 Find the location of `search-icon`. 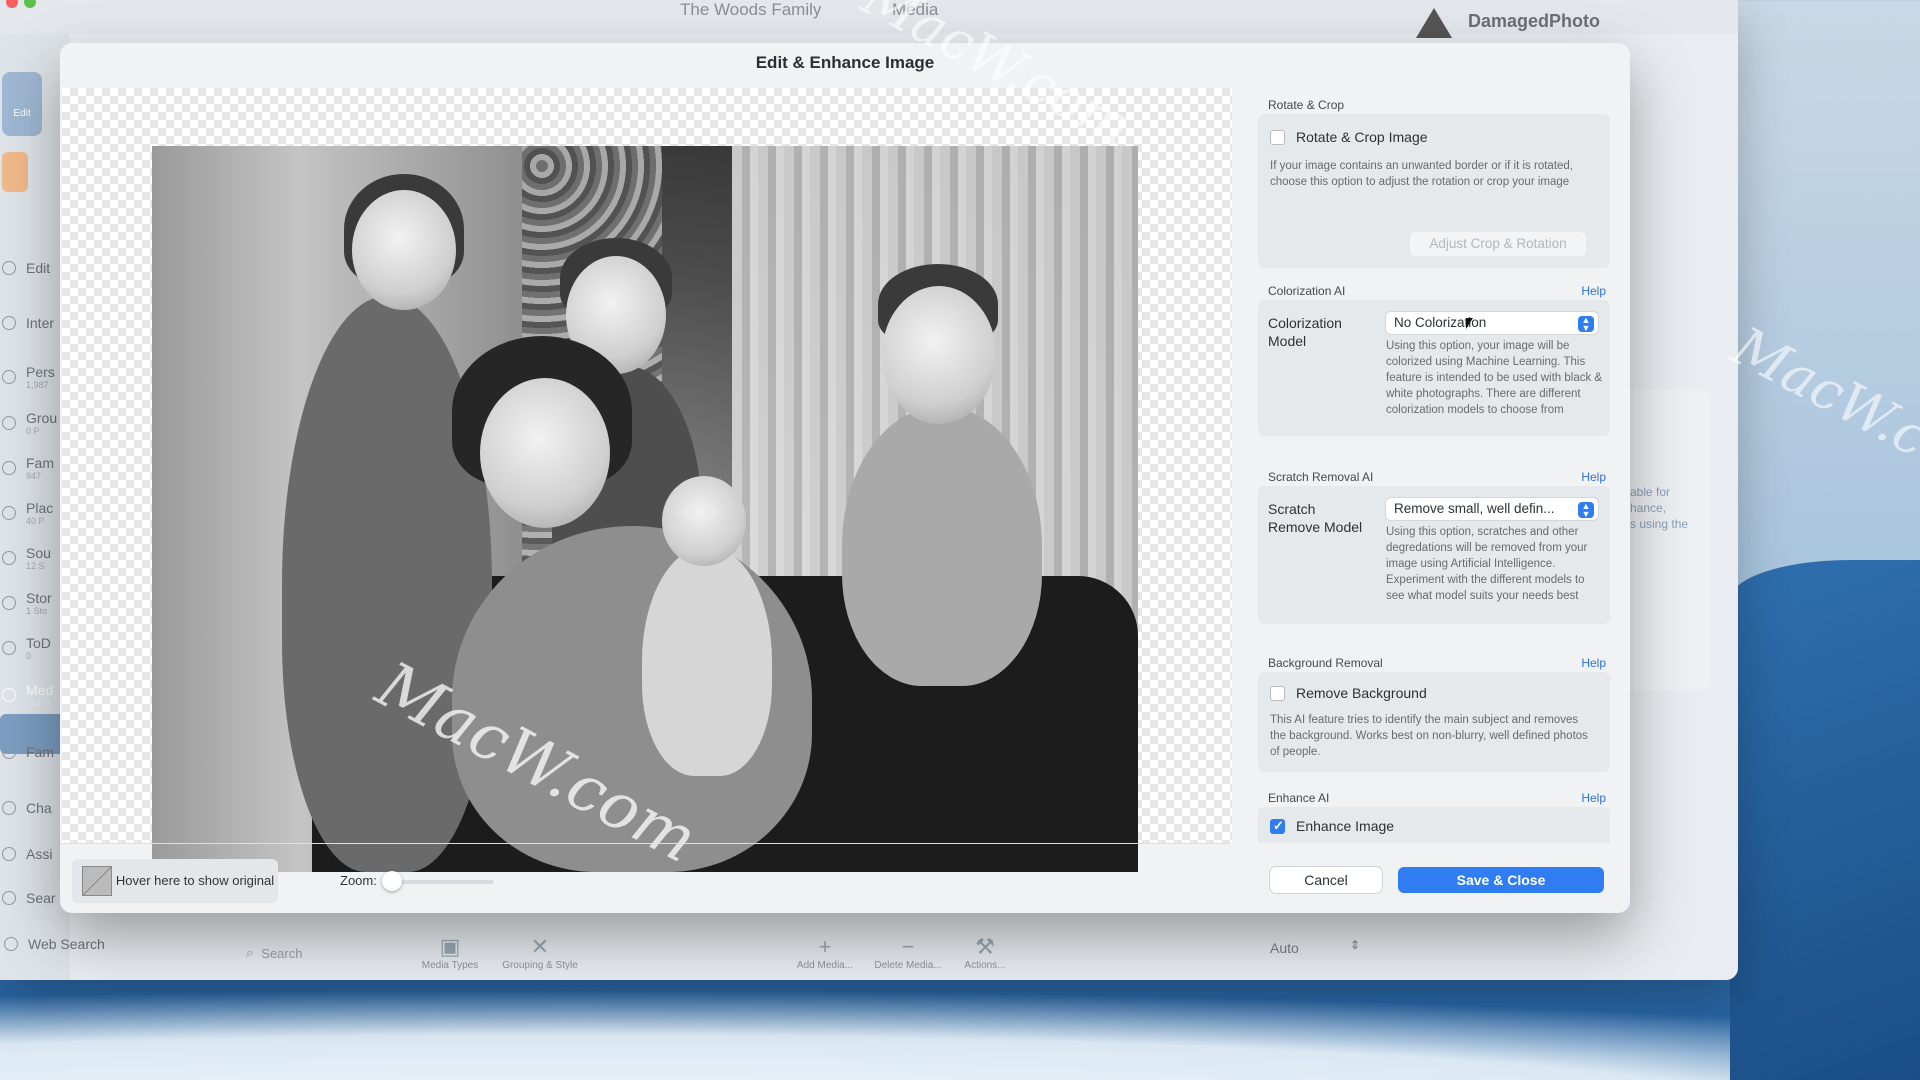

search-icon is located at coordinates (9, 898).